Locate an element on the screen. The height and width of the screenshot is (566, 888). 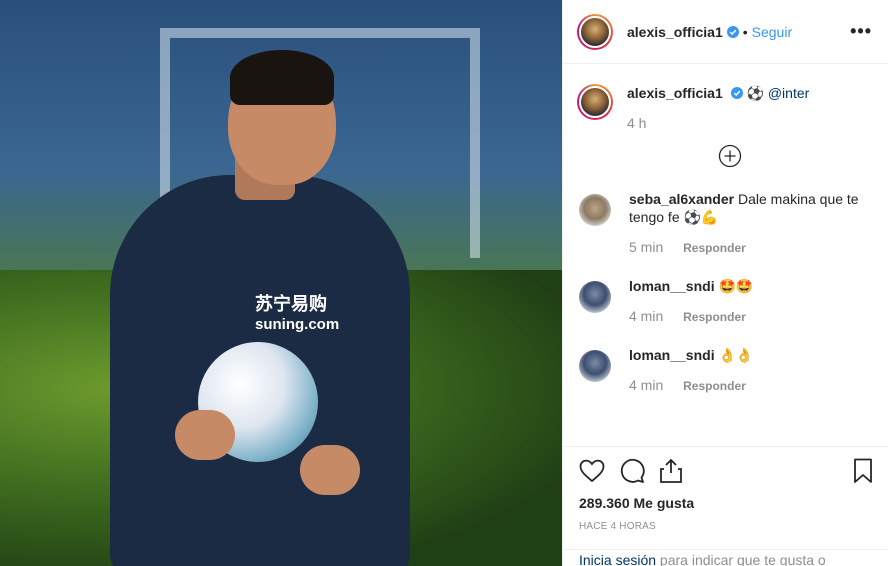
post-actions: 289.360 Me gusta HACE 4 HORAS is located at coordinates (725, 489).